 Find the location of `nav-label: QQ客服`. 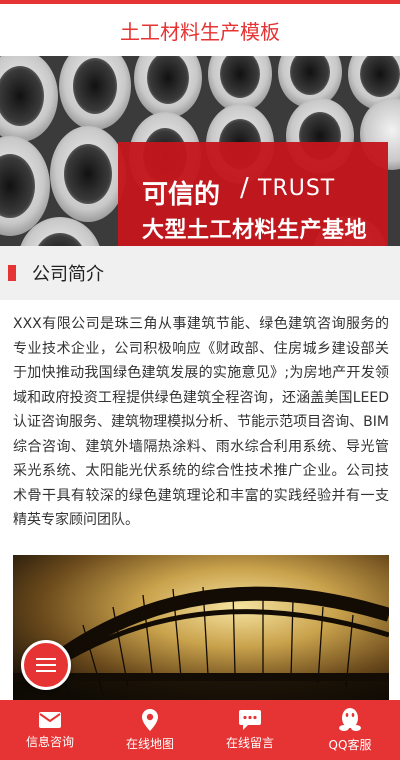

nav-label: QQ客服 is located at coordinates (350, 745).